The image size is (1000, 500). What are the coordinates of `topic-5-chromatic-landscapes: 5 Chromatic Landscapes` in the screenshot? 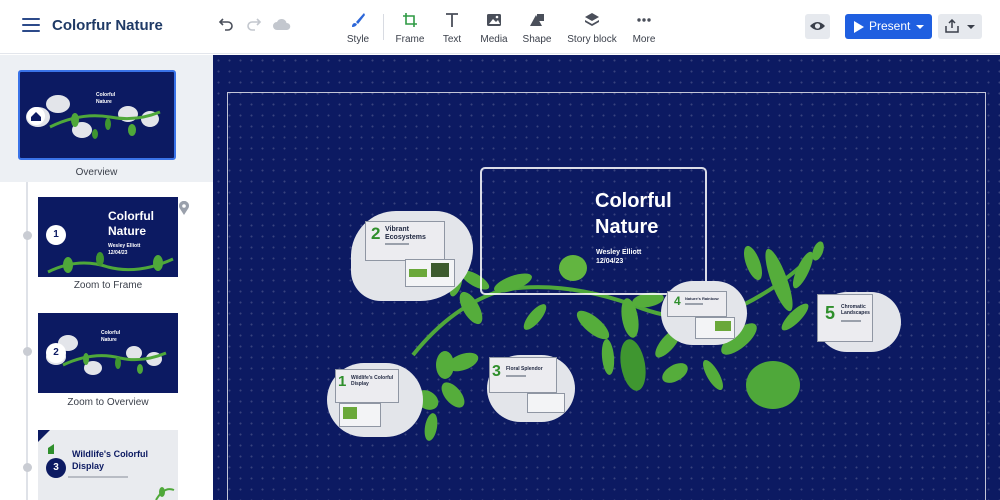 It's located at (859, 322).